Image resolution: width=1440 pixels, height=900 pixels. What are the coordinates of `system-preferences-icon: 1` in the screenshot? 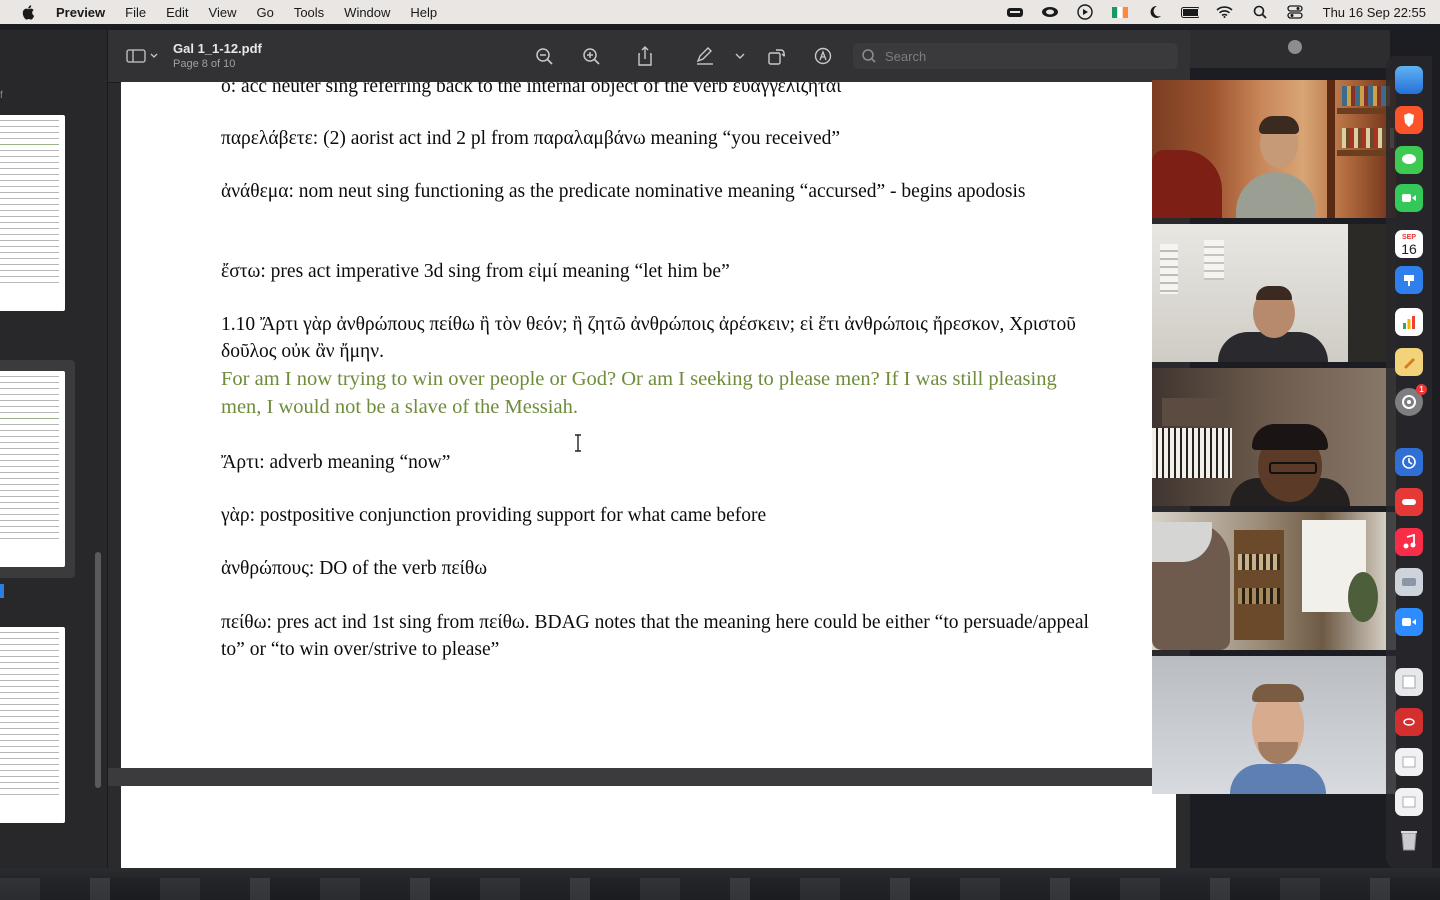 It's located at (1411, 400).